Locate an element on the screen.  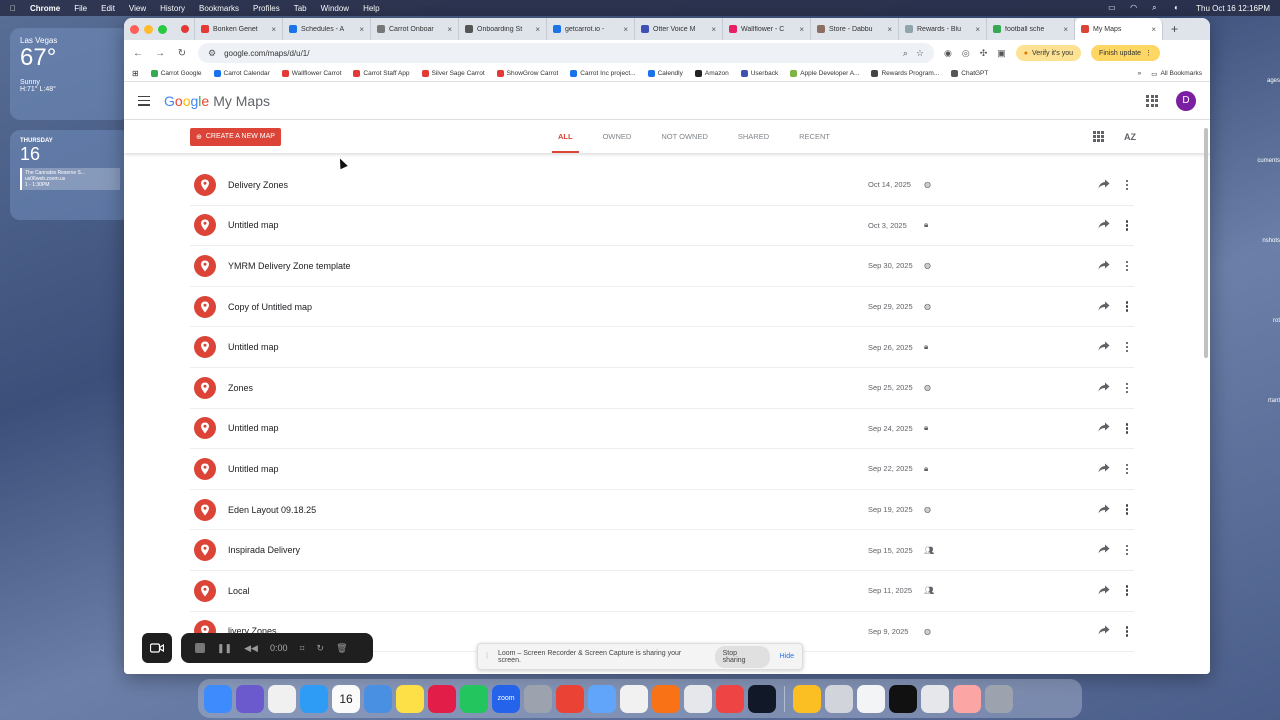
back-icon: ← is located at coordinates (138, 53).